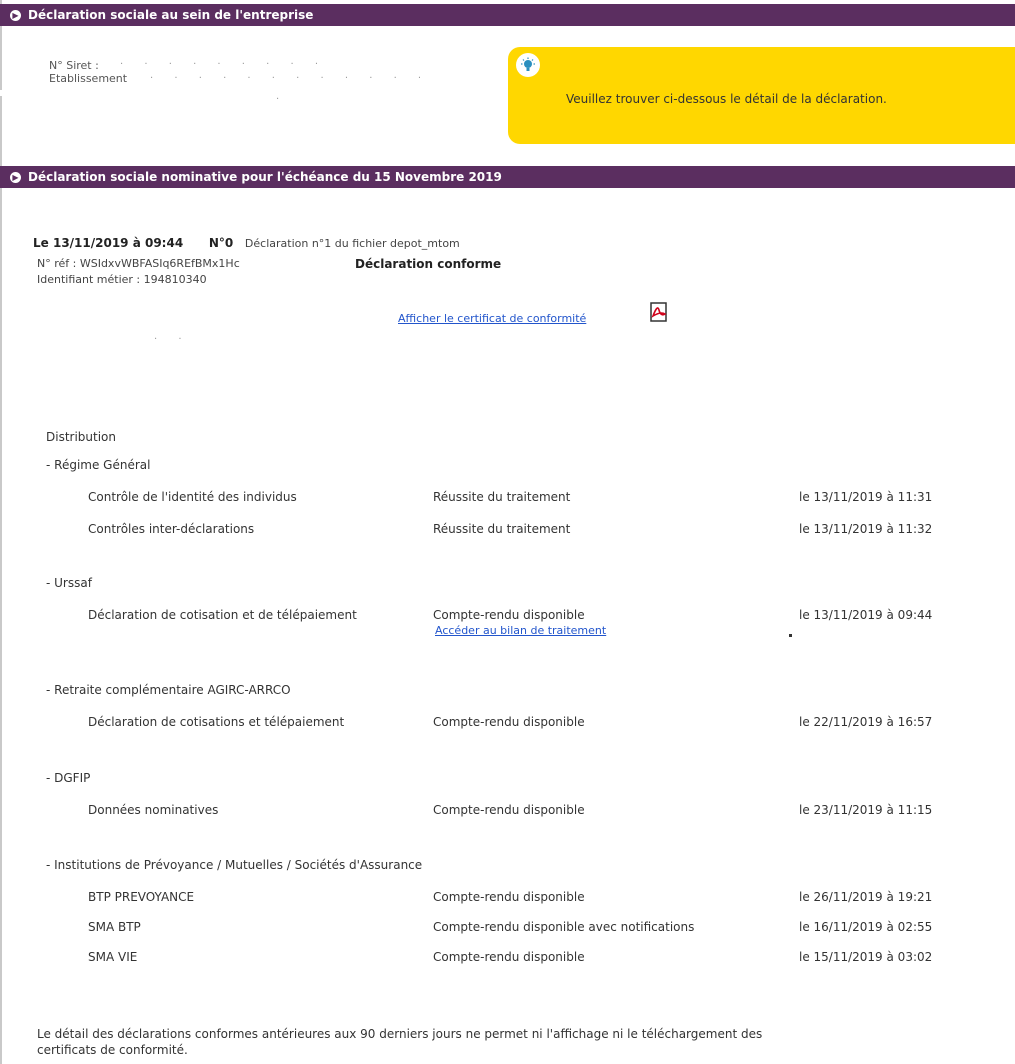  I want to click on redacted-etablissement: · · · · · · · · · · · ·, so click(290, 78).